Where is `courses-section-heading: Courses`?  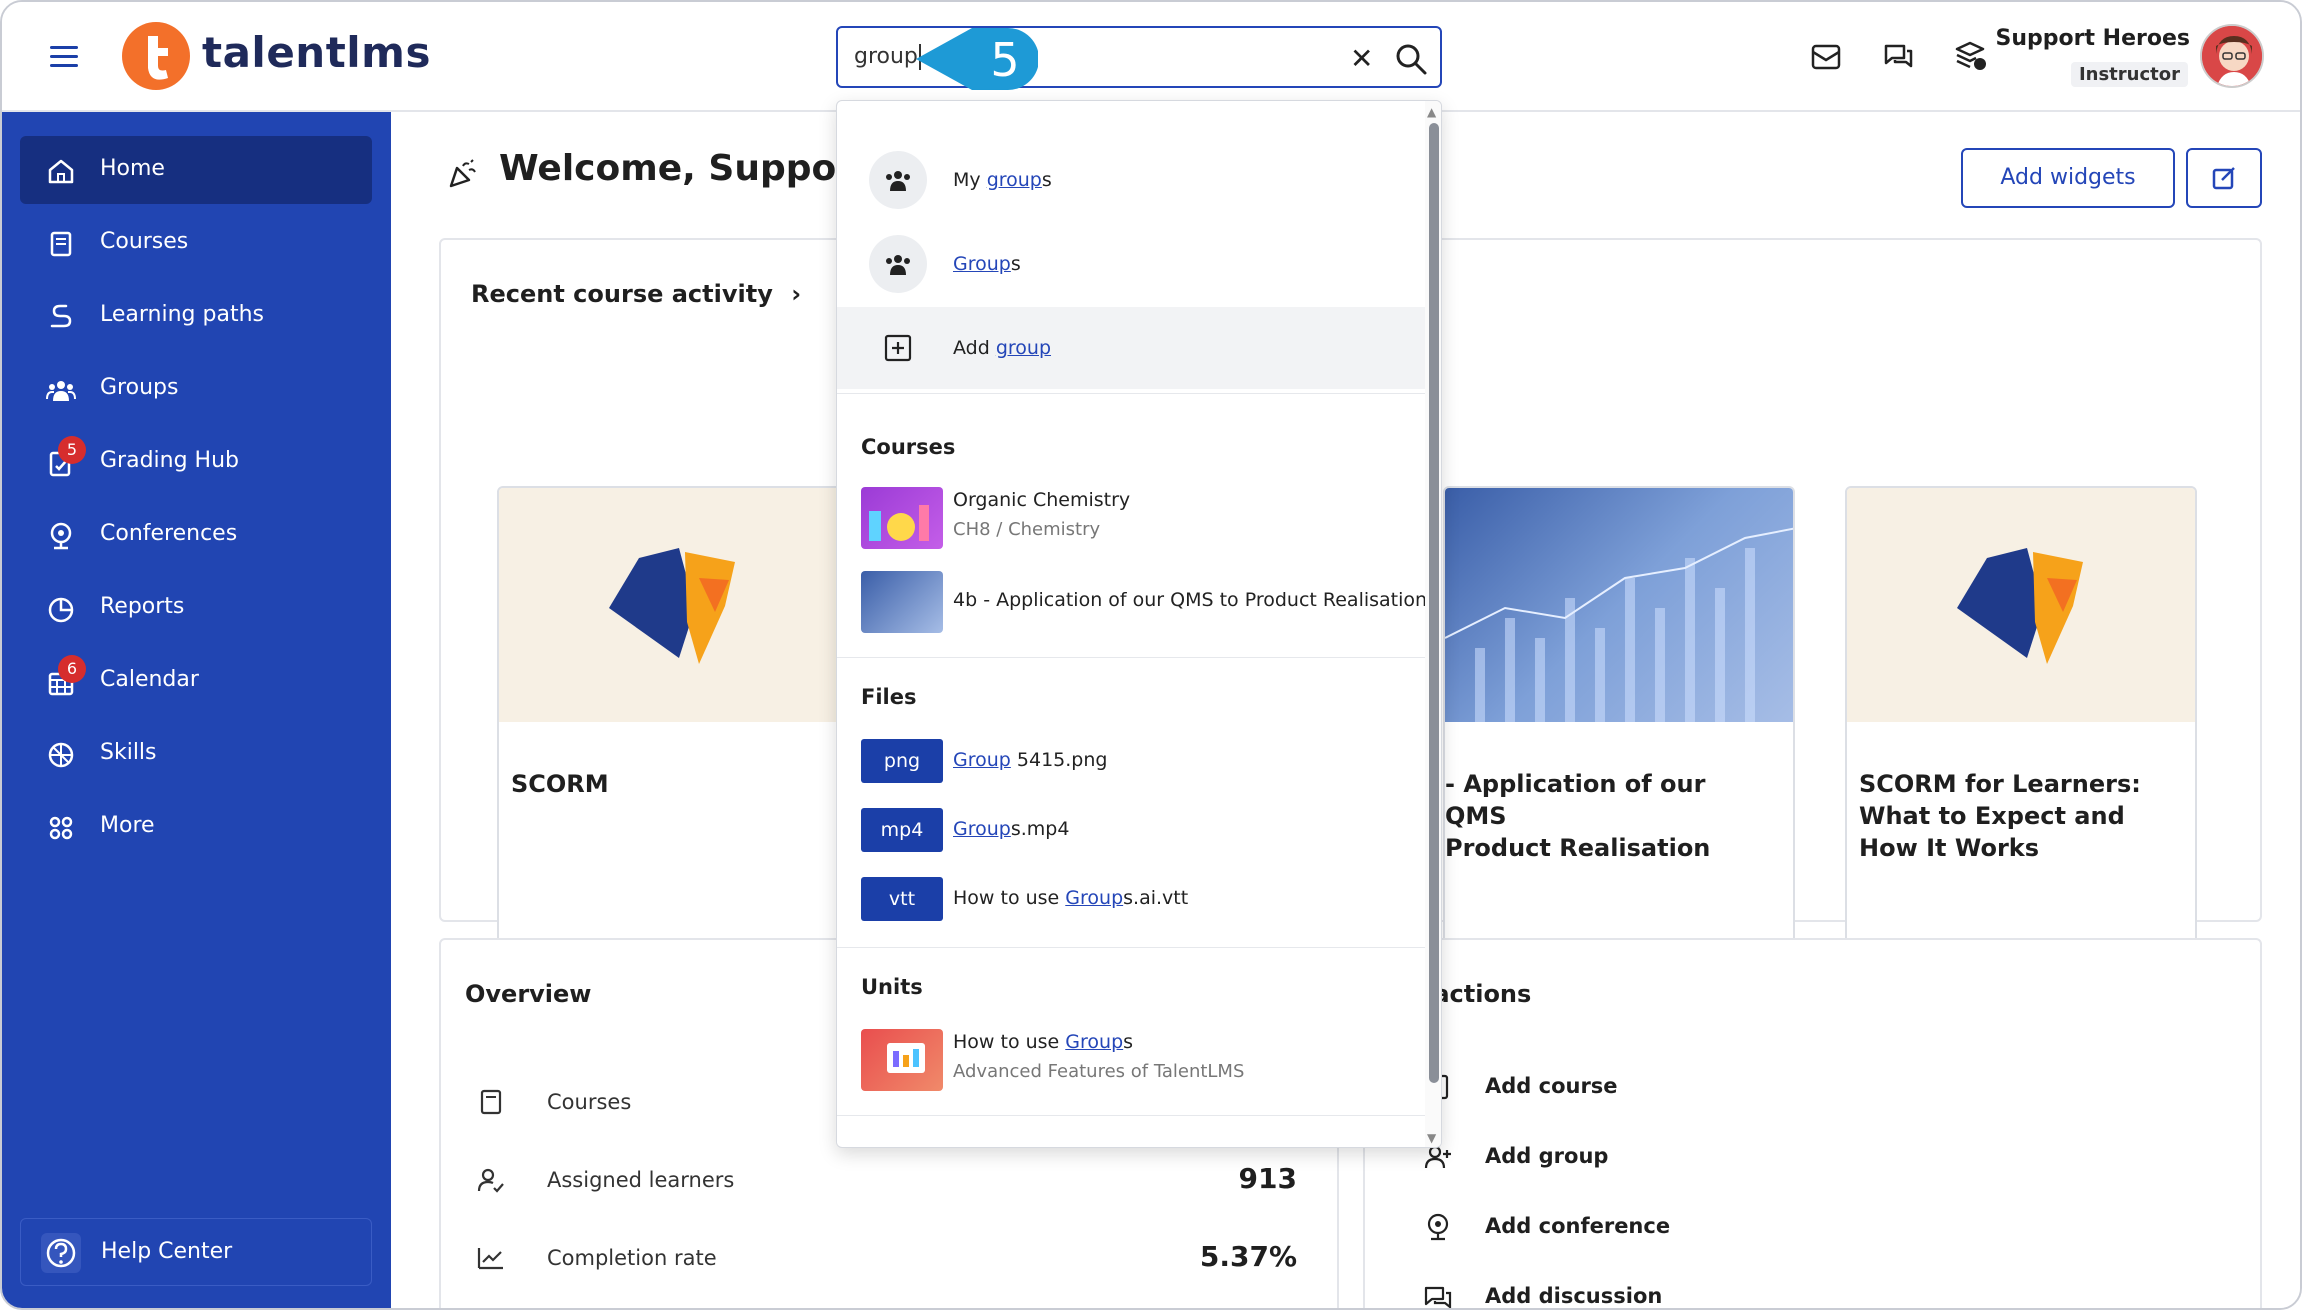 courses-section-heading: Courses is located at coordinates (908, 447).